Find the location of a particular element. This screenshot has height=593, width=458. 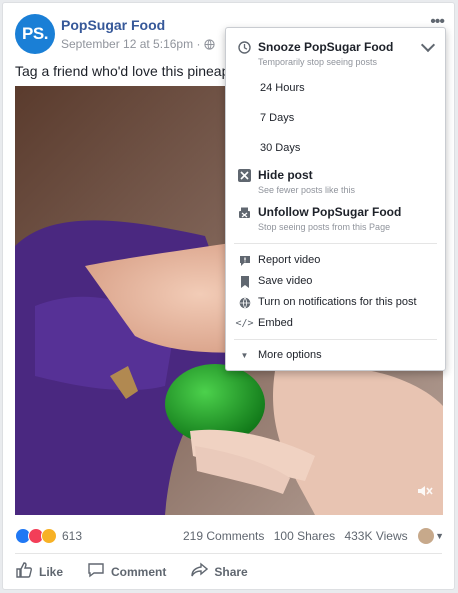

unfollow-subtitle: Stop seeing posts from this Page is located at coordinates (324, 227).